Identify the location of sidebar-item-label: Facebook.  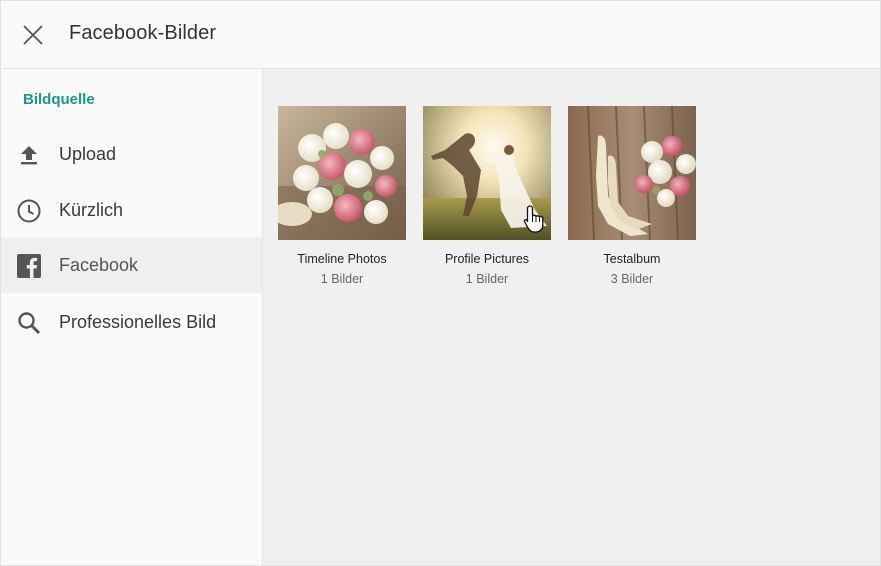
(99, 264).